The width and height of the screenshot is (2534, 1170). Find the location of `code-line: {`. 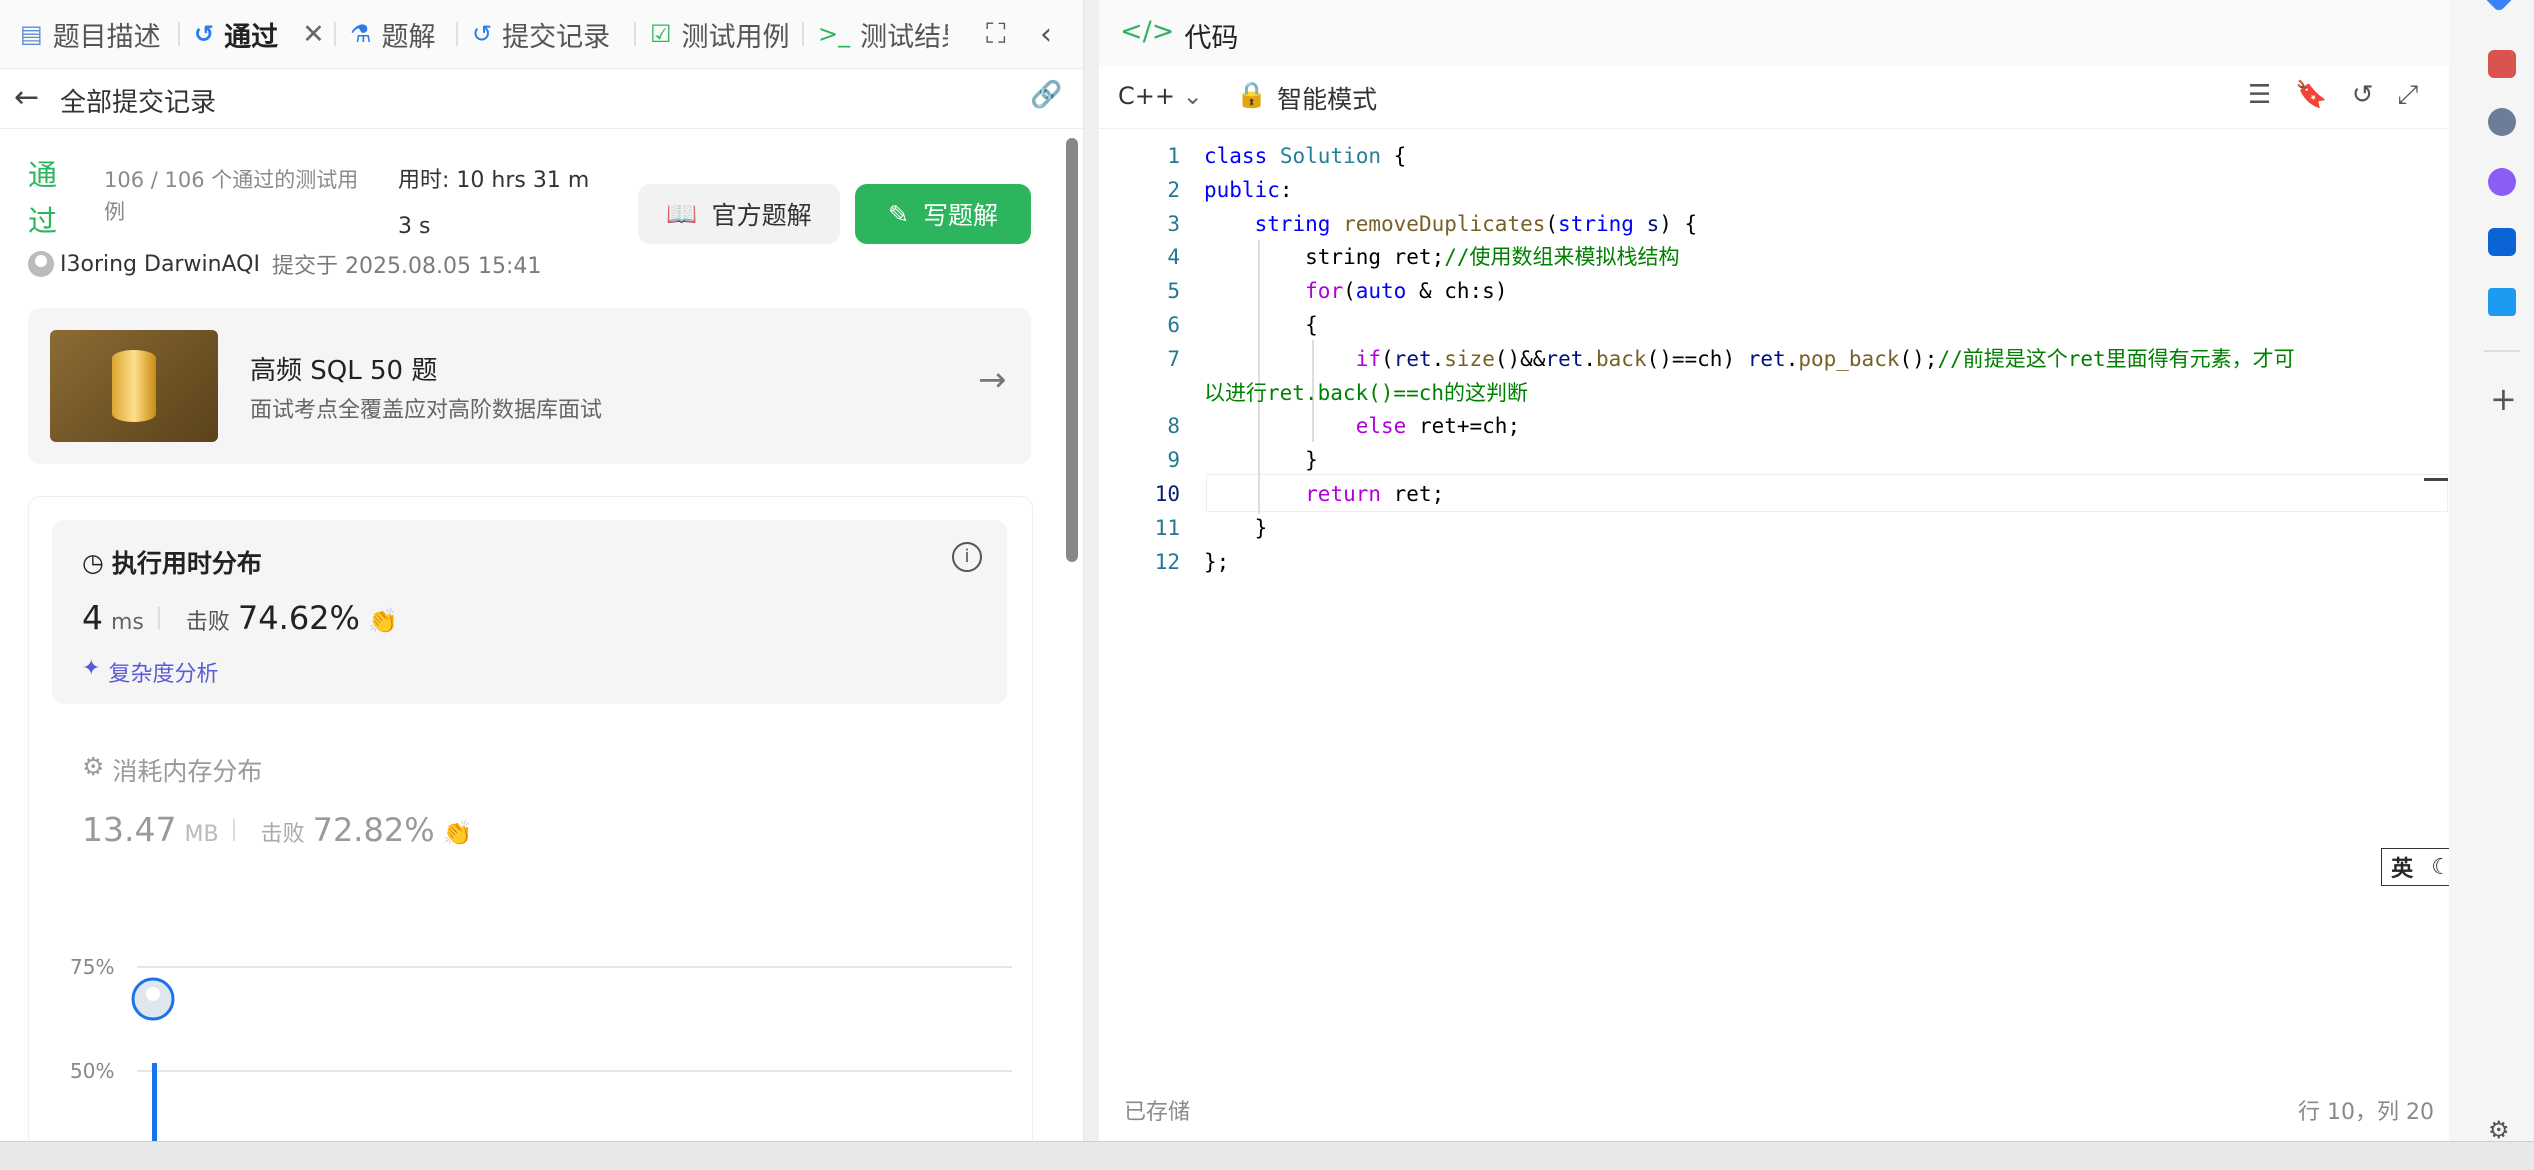

code-line: { is located at coordinates (1261, 326).